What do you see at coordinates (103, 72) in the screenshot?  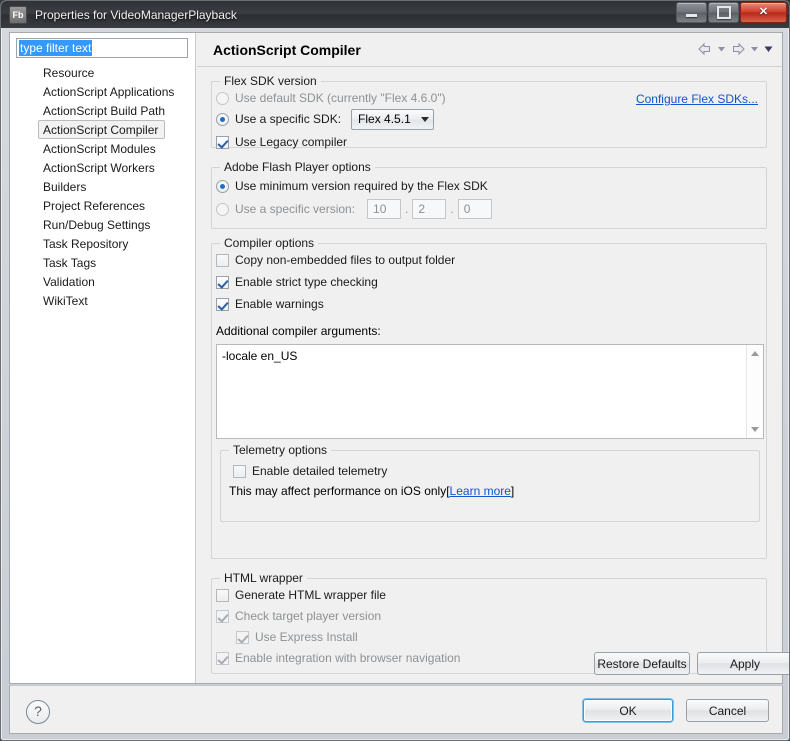 I see `sidebar-item-resource: Resource` at bounding box center [103, 72].